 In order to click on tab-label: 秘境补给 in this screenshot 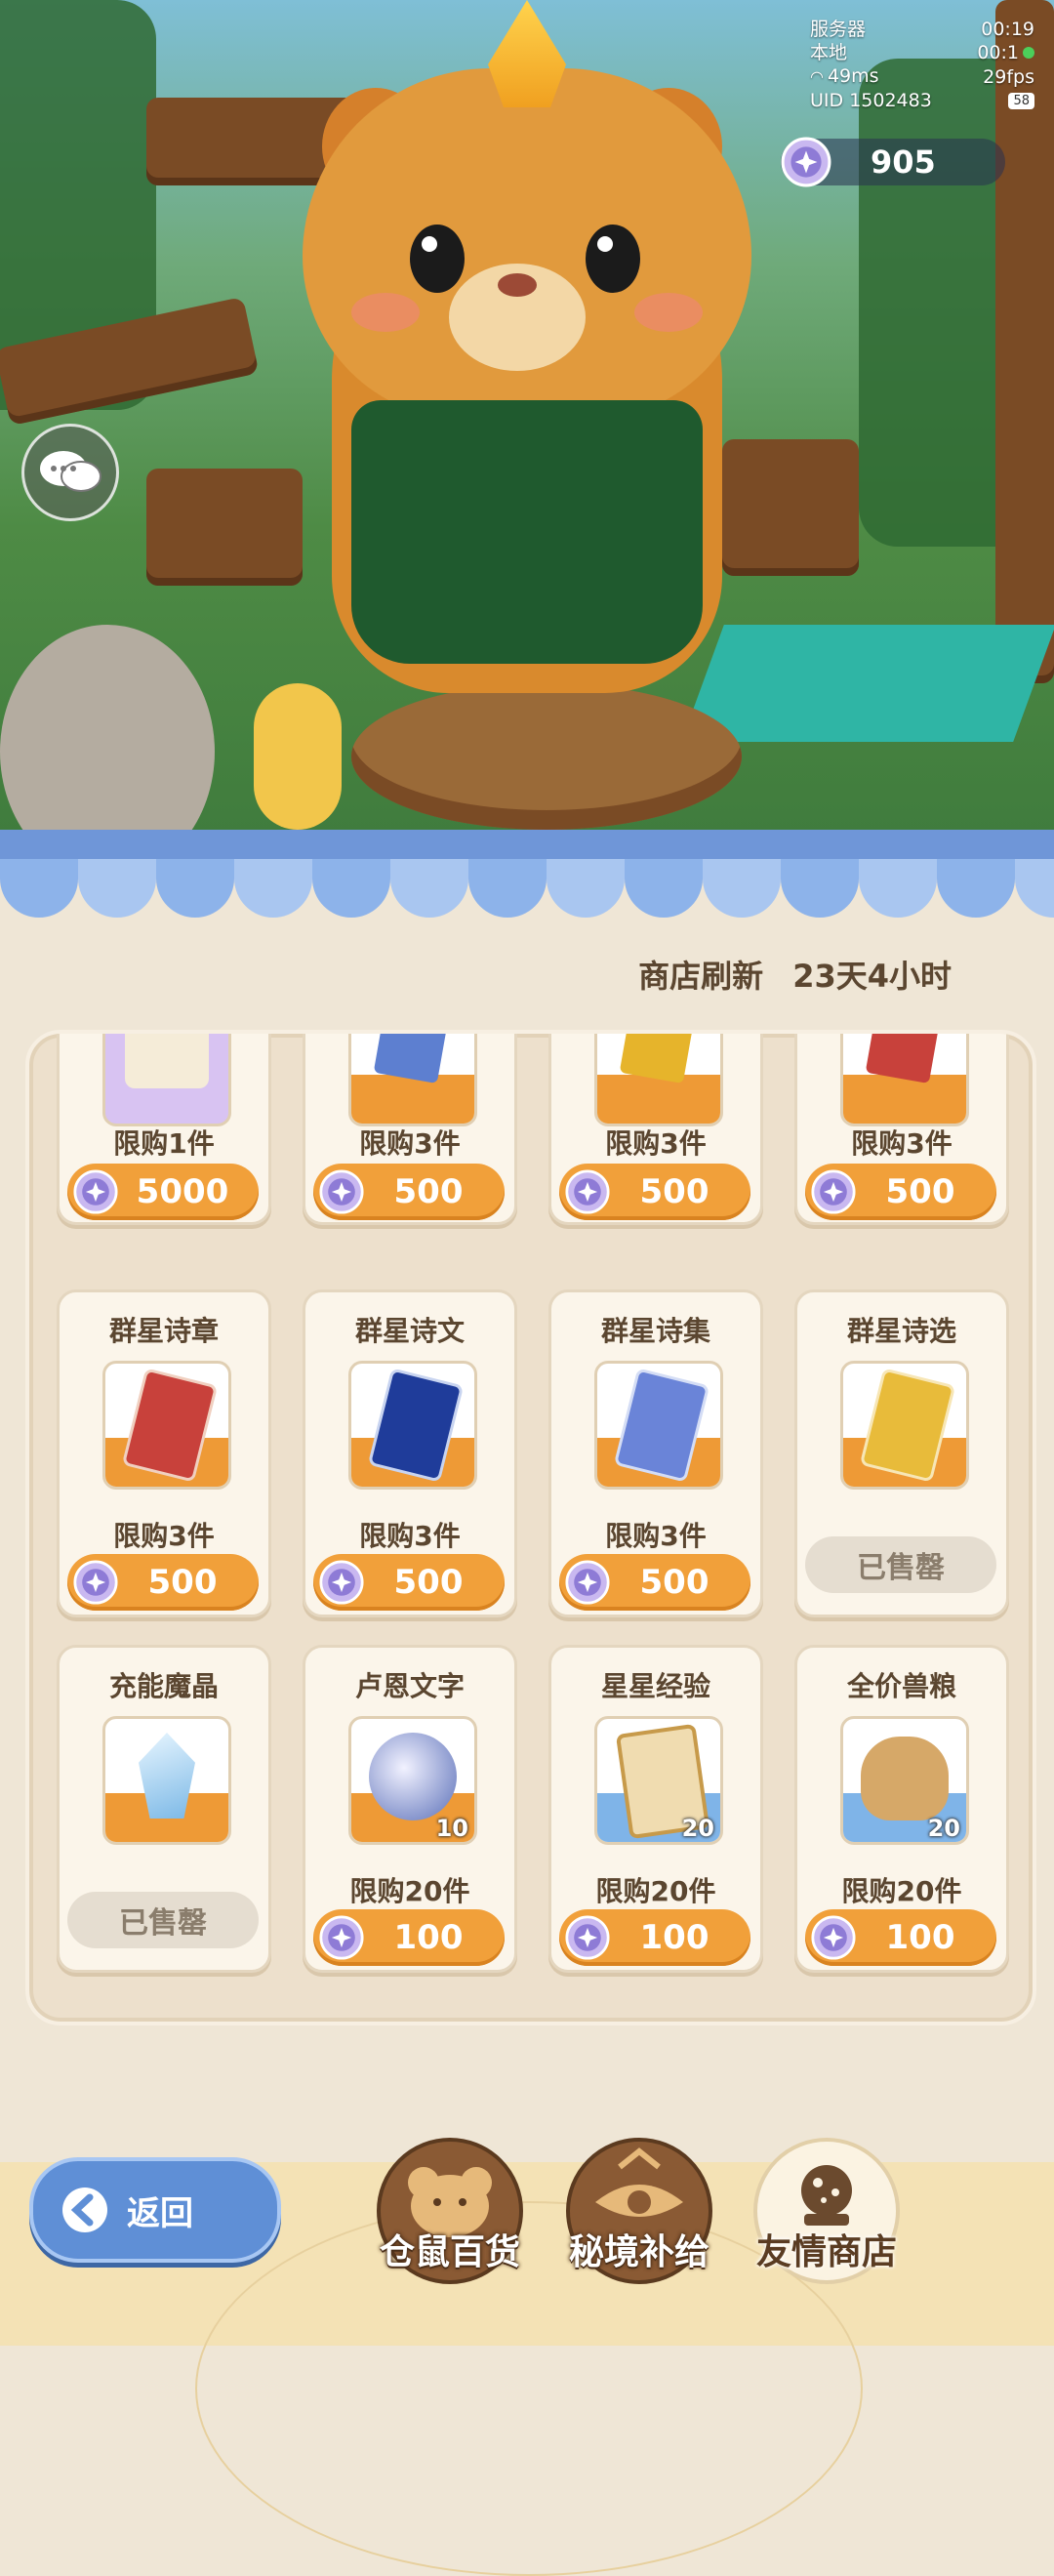, I will do `click(638, 2252)`.